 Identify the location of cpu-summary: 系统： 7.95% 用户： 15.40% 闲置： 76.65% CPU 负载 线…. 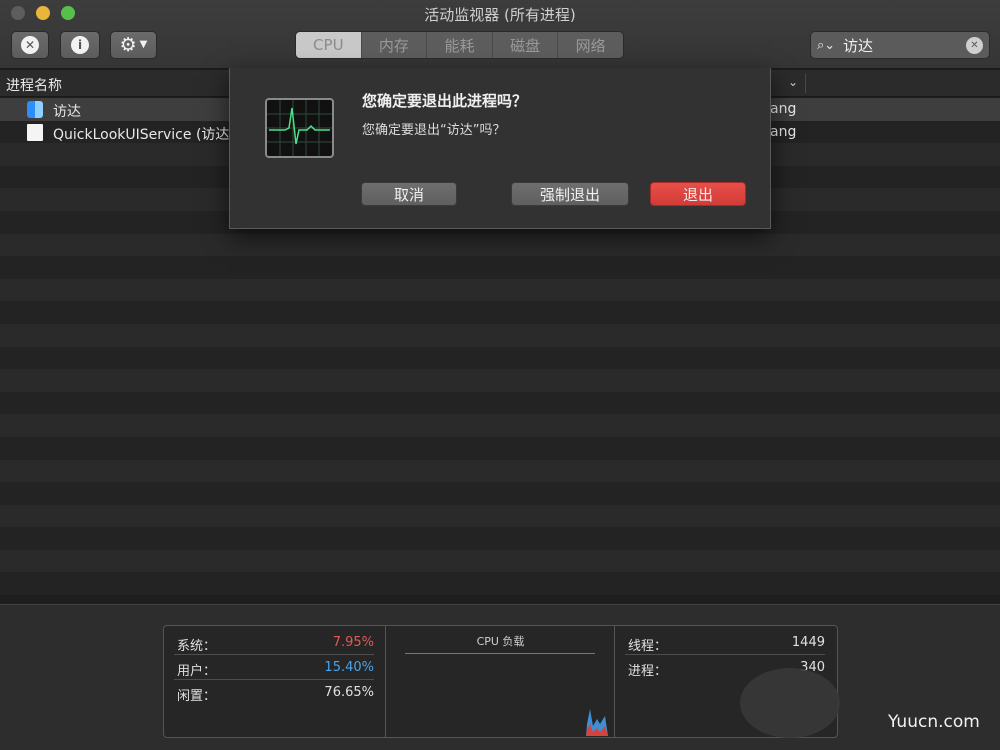
(500, 681).